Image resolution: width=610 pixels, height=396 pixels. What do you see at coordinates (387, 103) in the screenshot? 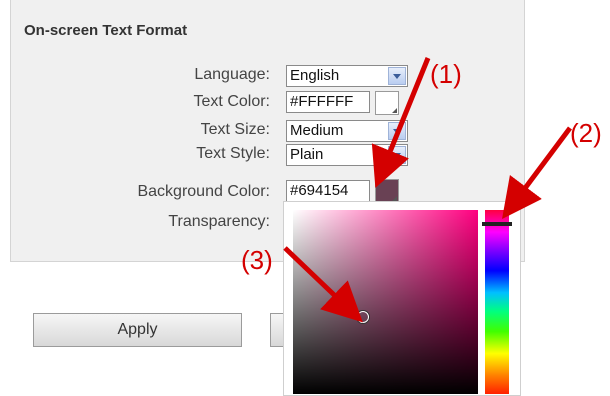
I see `text-color-swatch-button` at bounding box center [387, 103].